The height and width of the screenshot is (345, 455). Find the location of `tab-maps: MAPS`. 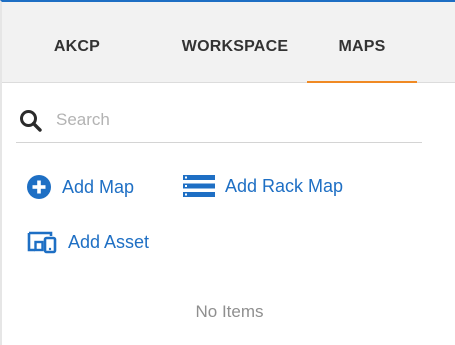

tab-maps: MAPS is located at coordinates (362, 42).